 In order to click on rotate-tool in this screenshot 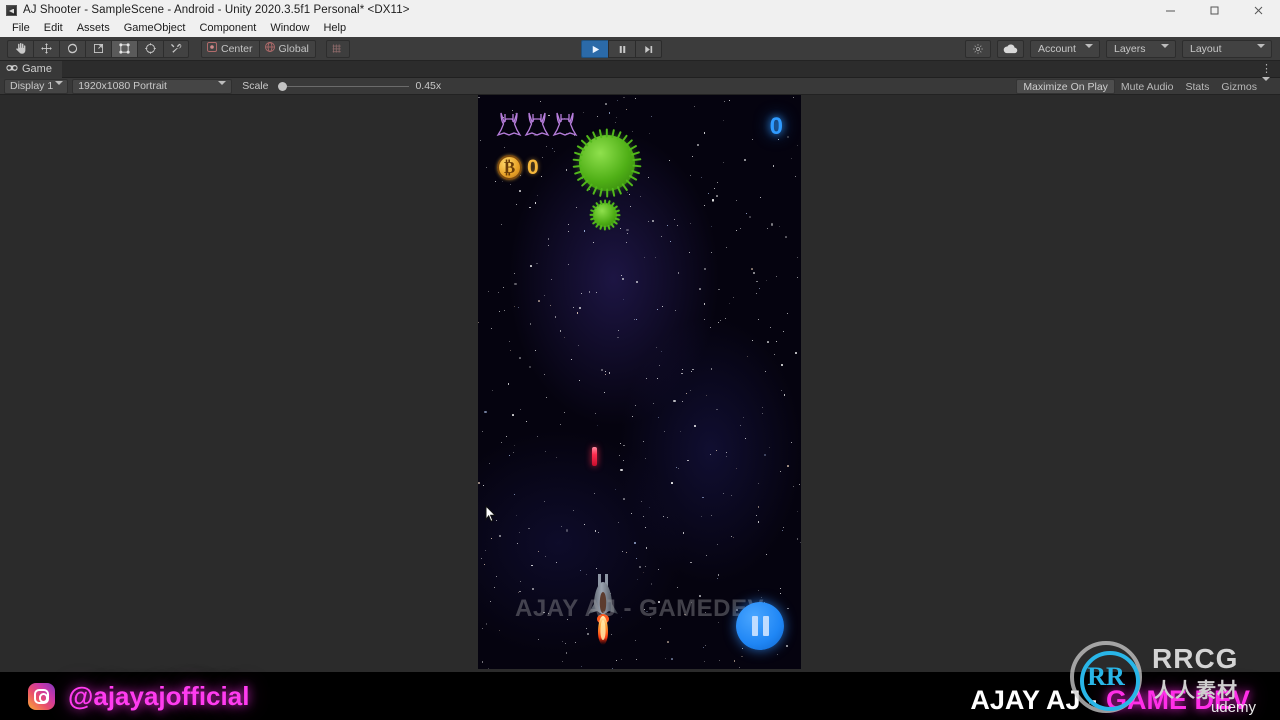, I will do `click(72, 48)`.